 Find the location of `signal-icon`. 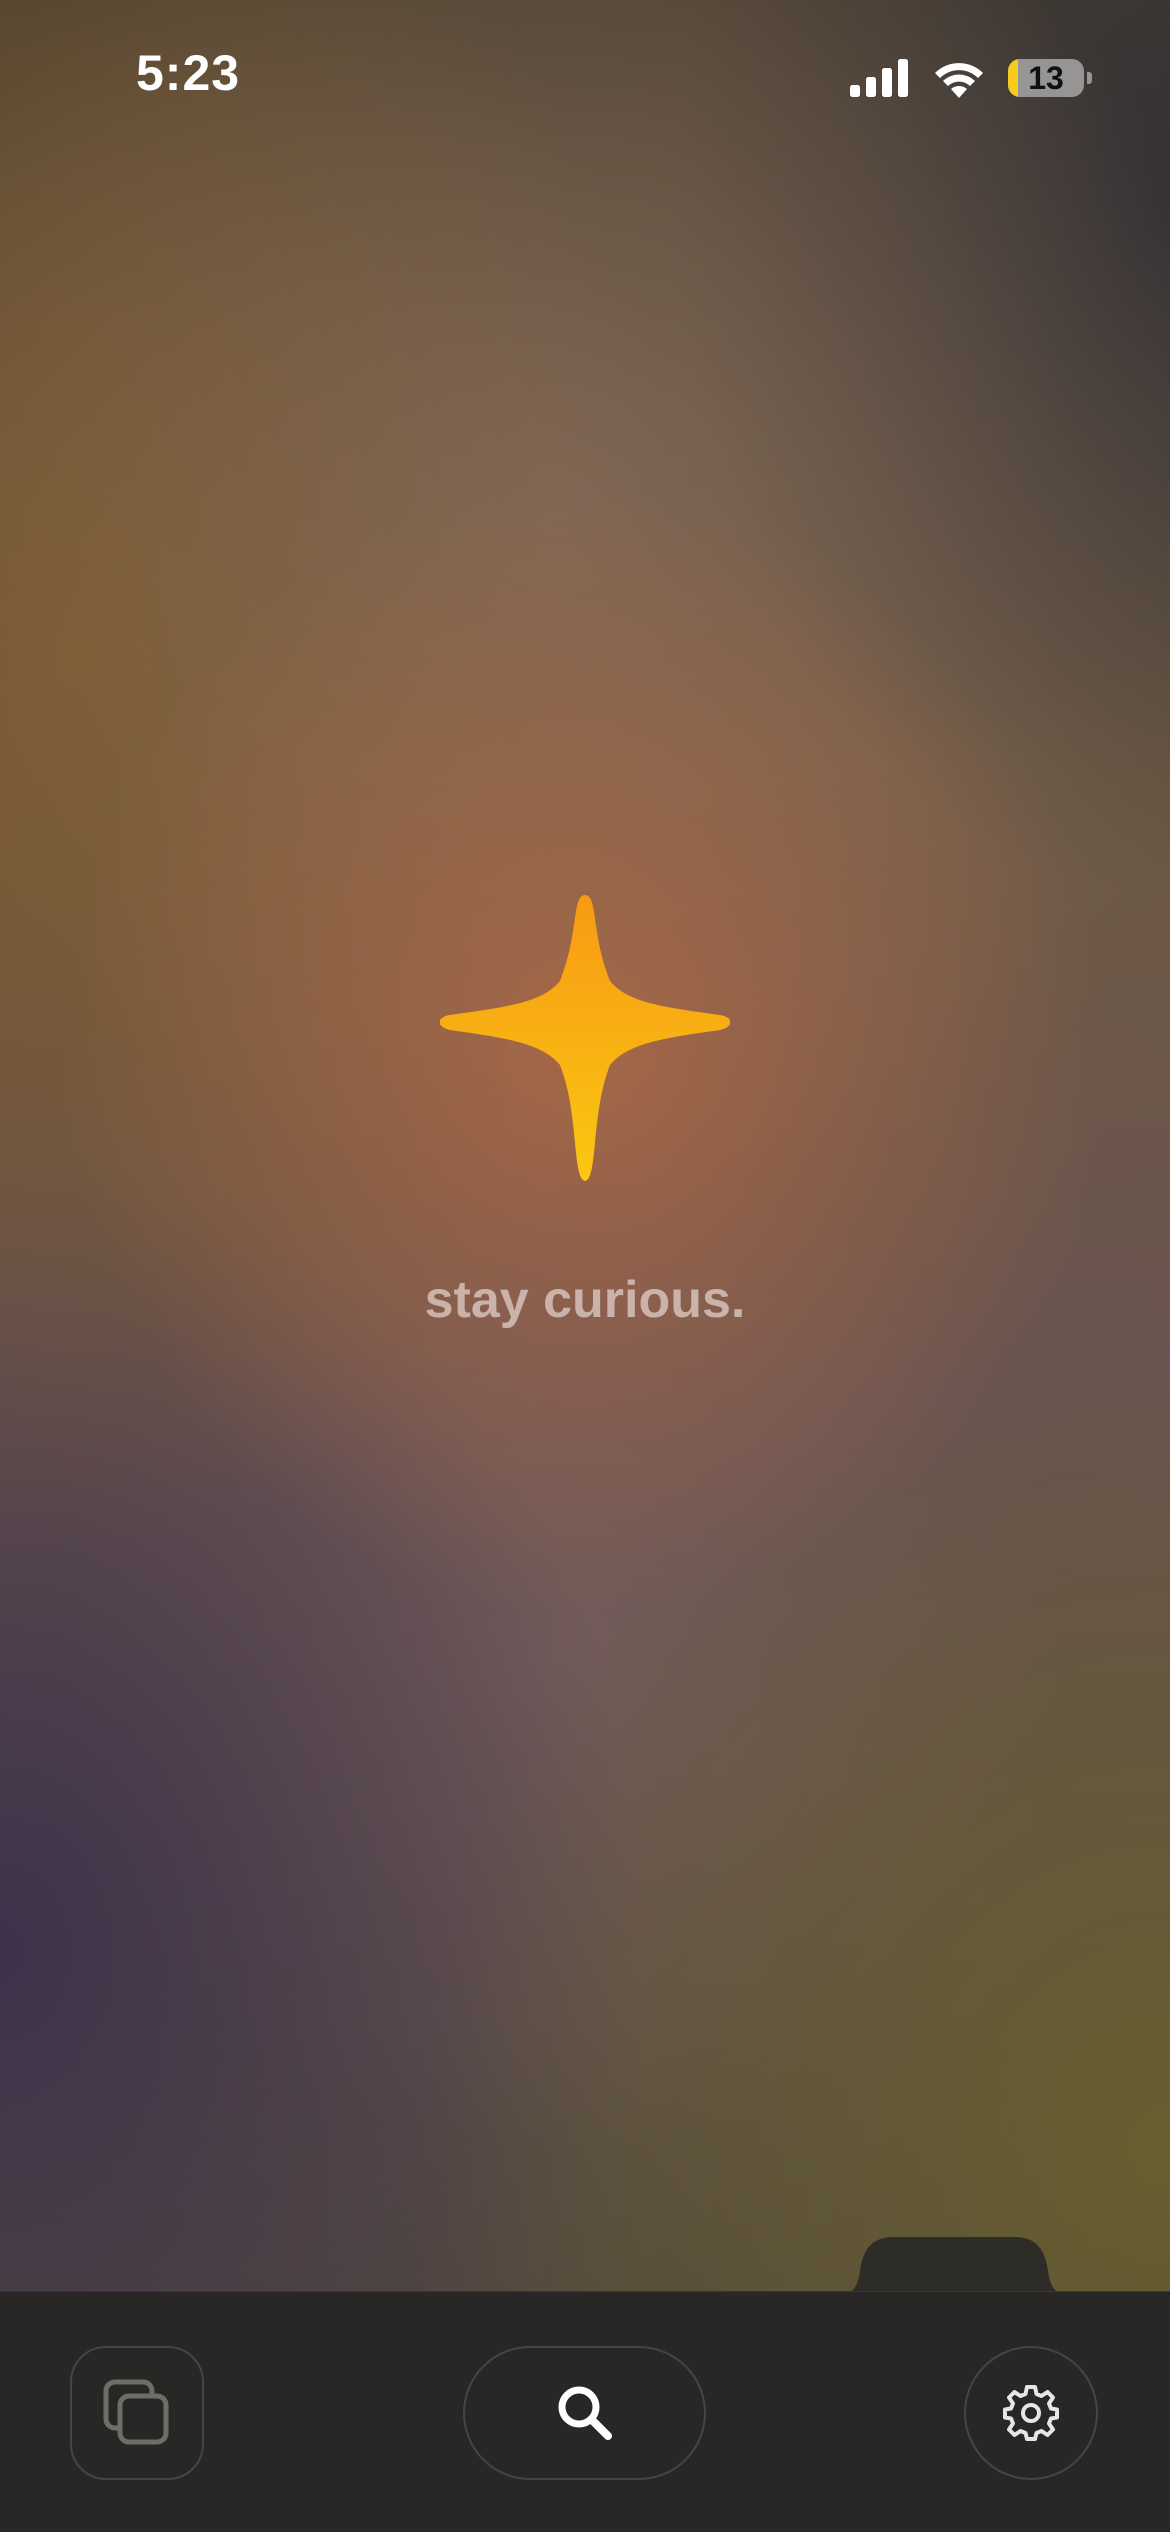

signal-icon is located at coordinates (879, 78).